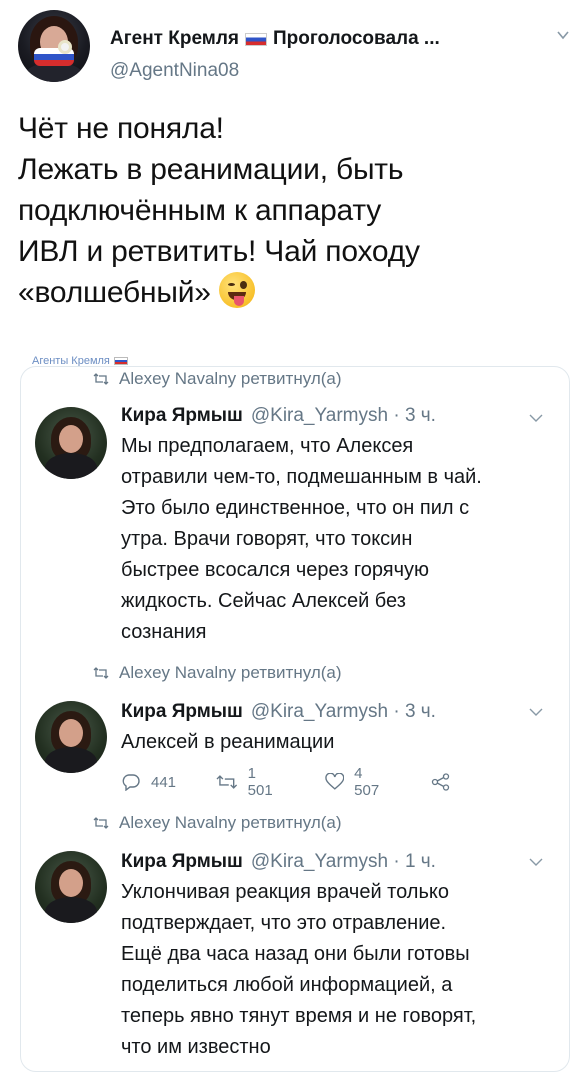 The height and width of the screenshot is (1080, 586). I want to click on tweet-line-last: «волшебный», so click(293, 292).